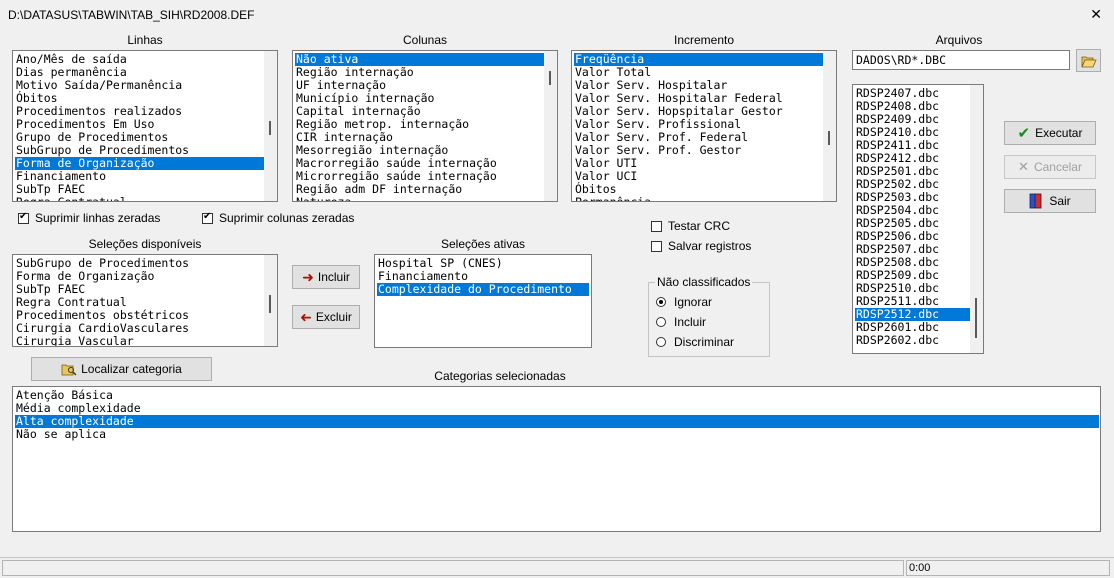 Image resolution: width=1114 pixels, height=578 pixels. What do you see at coordinates (690, 322) in the screenshot?
I see `radio-incluir-label: Incluir` at bounding box center [690, 322].